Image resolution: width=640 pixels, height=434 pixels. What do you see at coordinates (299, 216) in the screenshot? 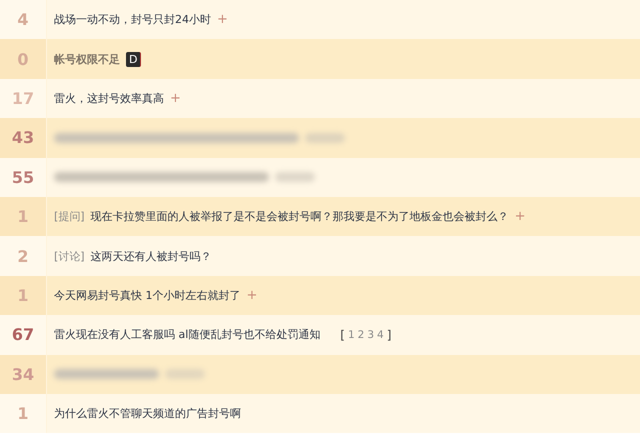
I see `thread-title: 现在卡拉赞里面的人被举报了是不是会被封号啊？那我要是不为了地板金也会被封么？` at bounding box center [299, 216].